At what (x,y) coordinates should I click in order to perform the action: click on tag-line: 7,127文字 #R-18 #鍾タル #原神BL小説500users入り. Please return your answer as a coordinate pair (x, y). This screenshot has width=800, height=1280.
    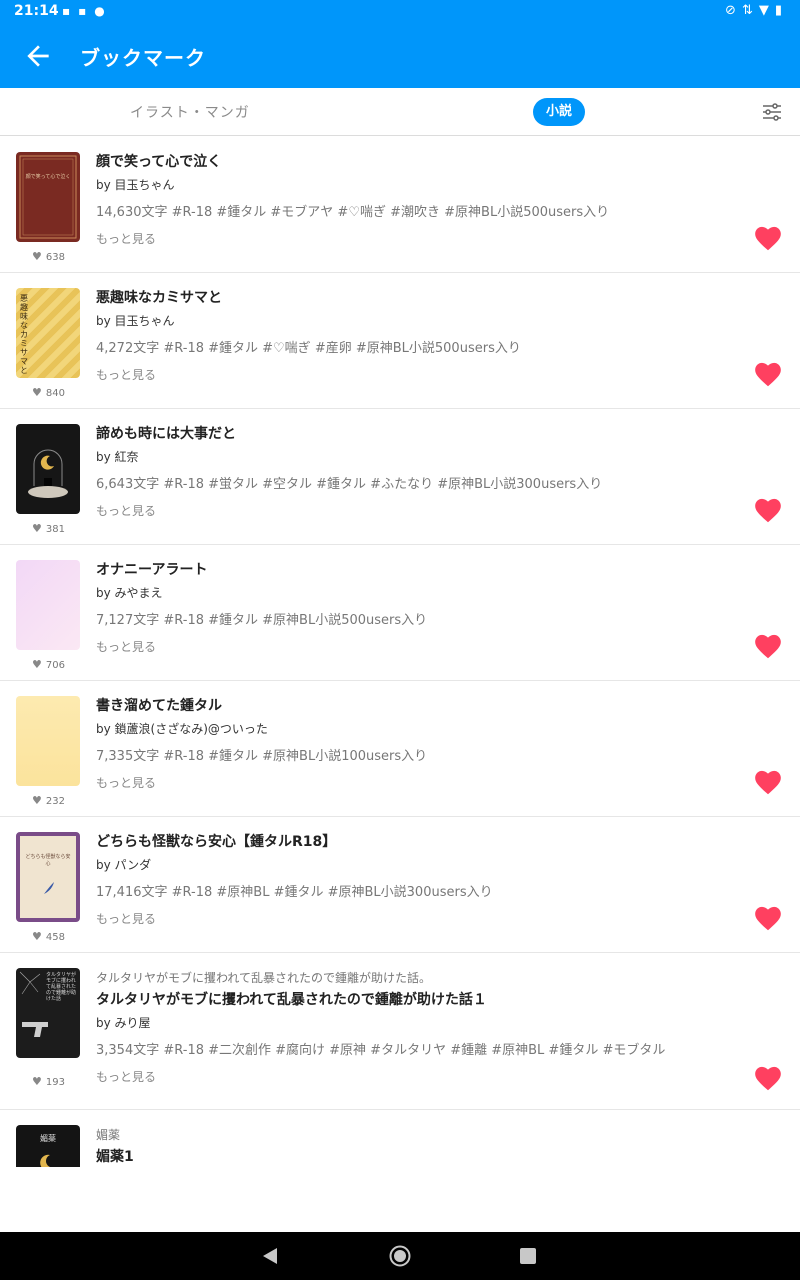
    Looking at the image, I should click on (261, 618).